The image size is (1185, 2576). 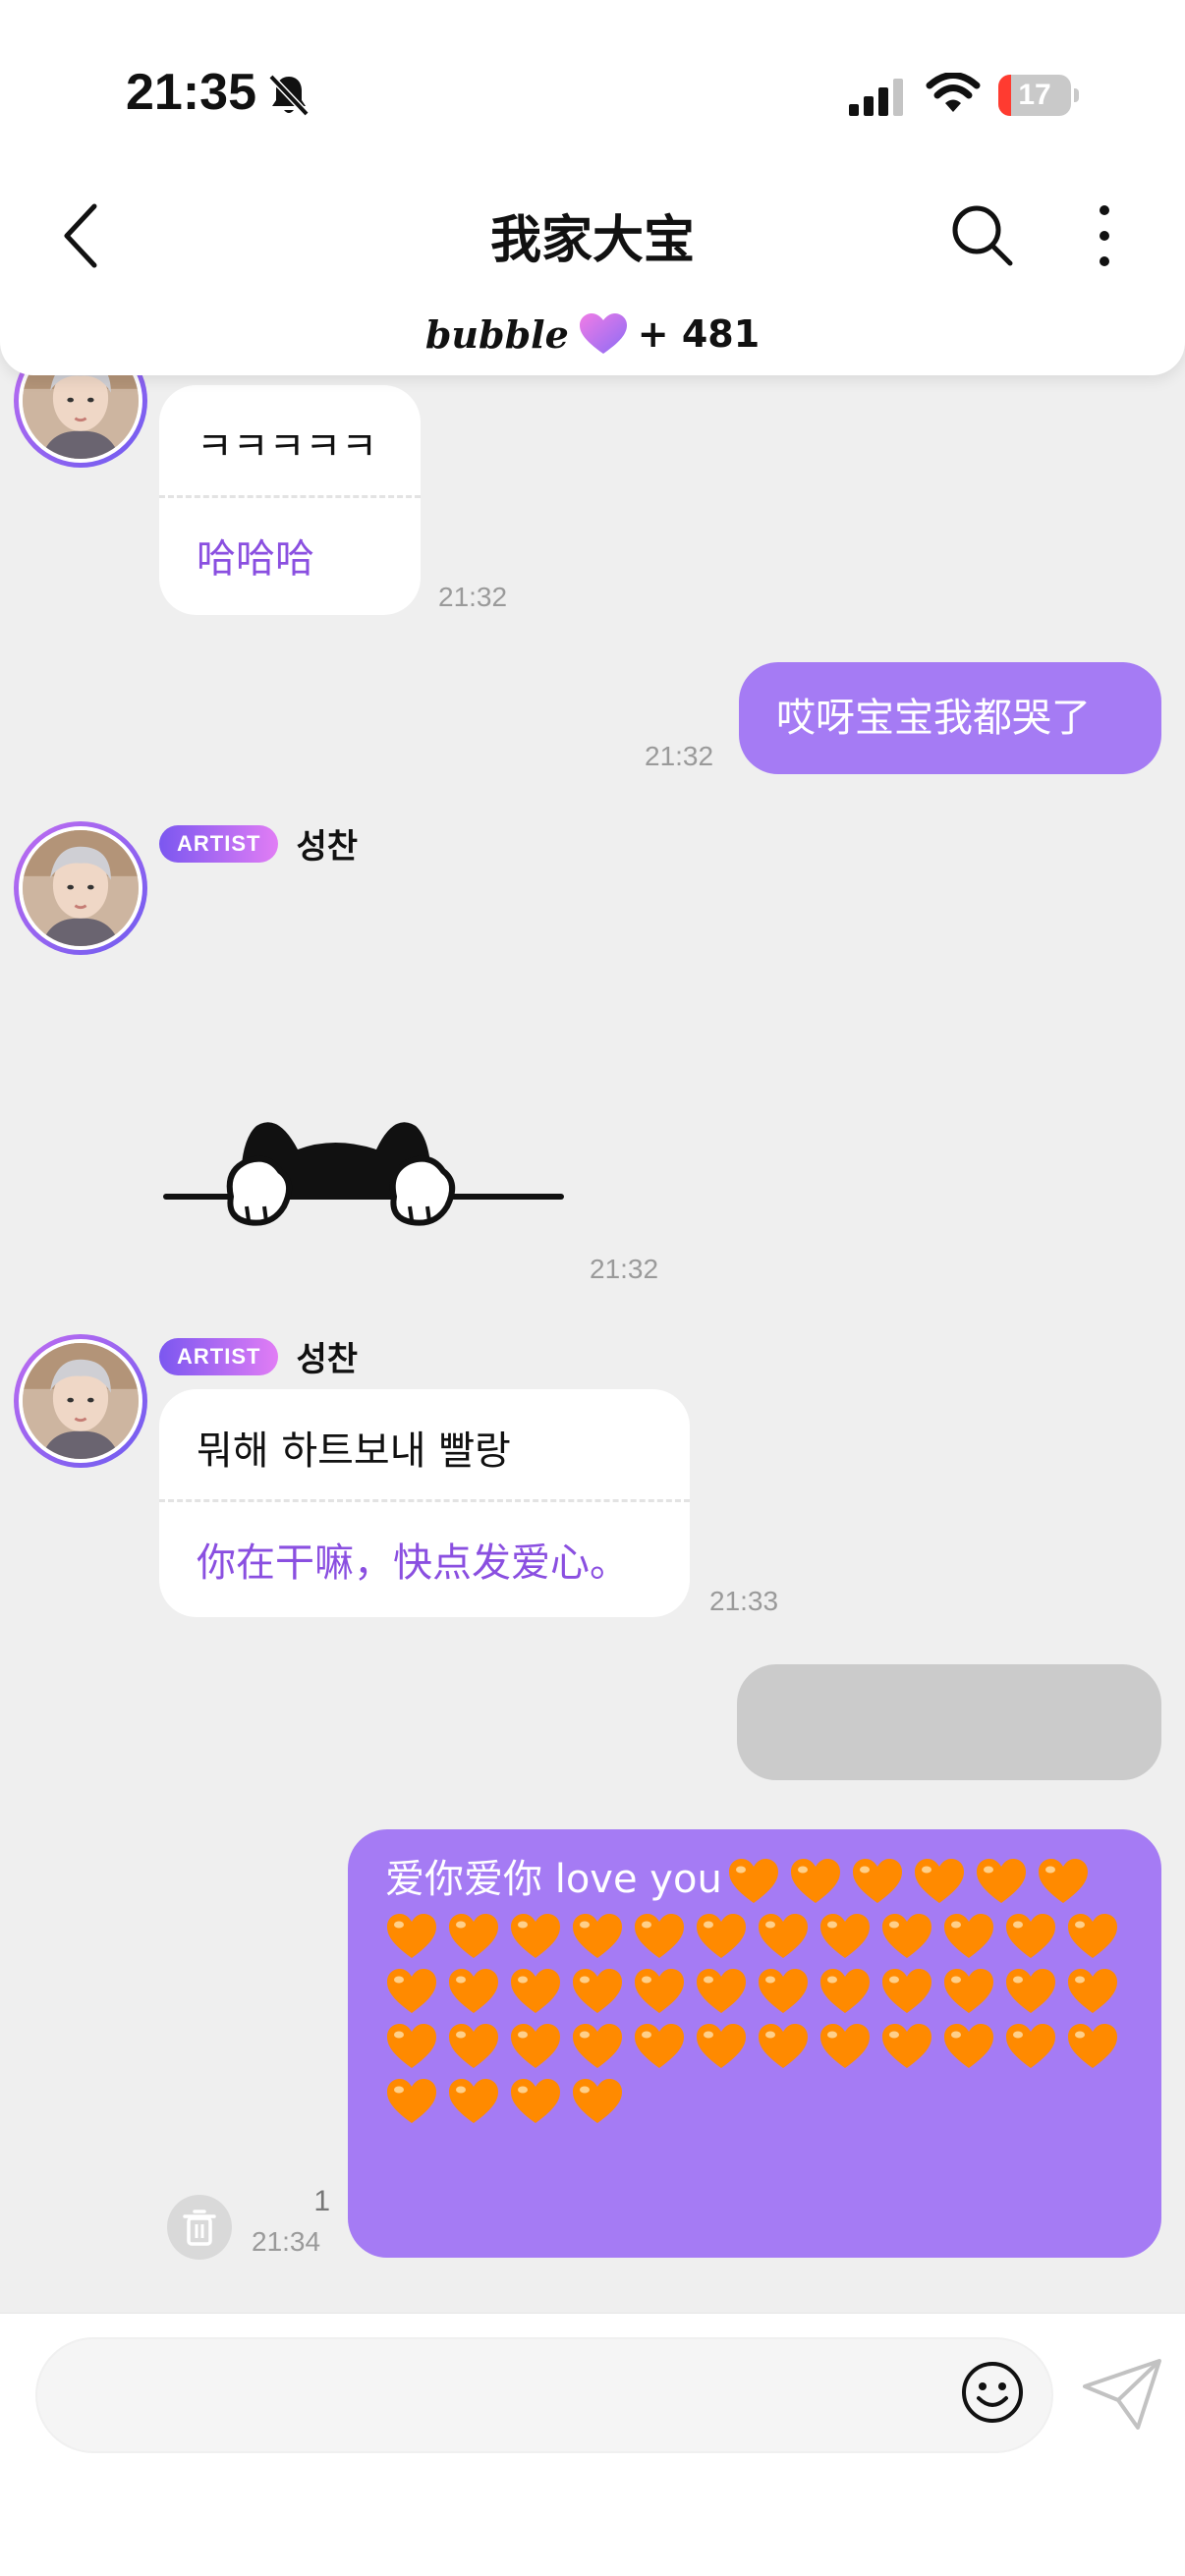 What do you see at coordinates (287, 447) in the screenshot?
I see `message-original-text: ㅋㅋㅋㅋㅋ` at bounding box center [287, 447].